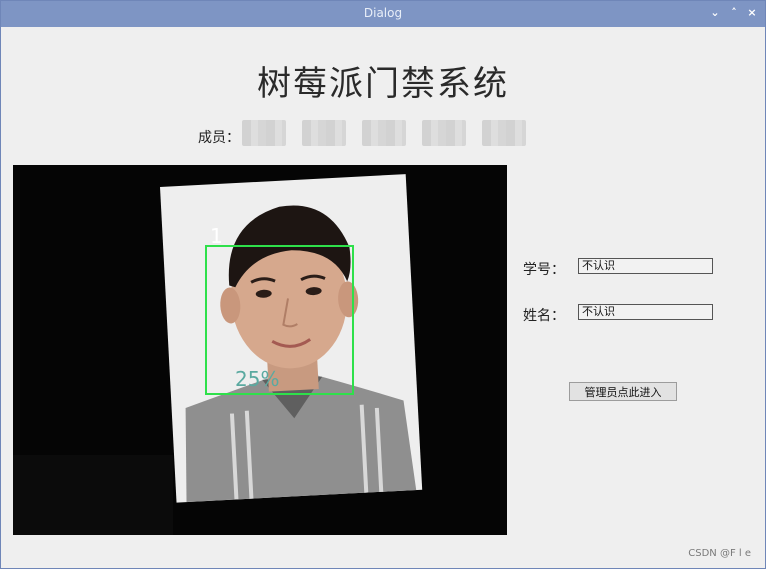 The image size is (766, 569). Describe the element at coordinates (383, 84) in the screenshot. I see `app-title: 树莓派门禁系统` at that location.